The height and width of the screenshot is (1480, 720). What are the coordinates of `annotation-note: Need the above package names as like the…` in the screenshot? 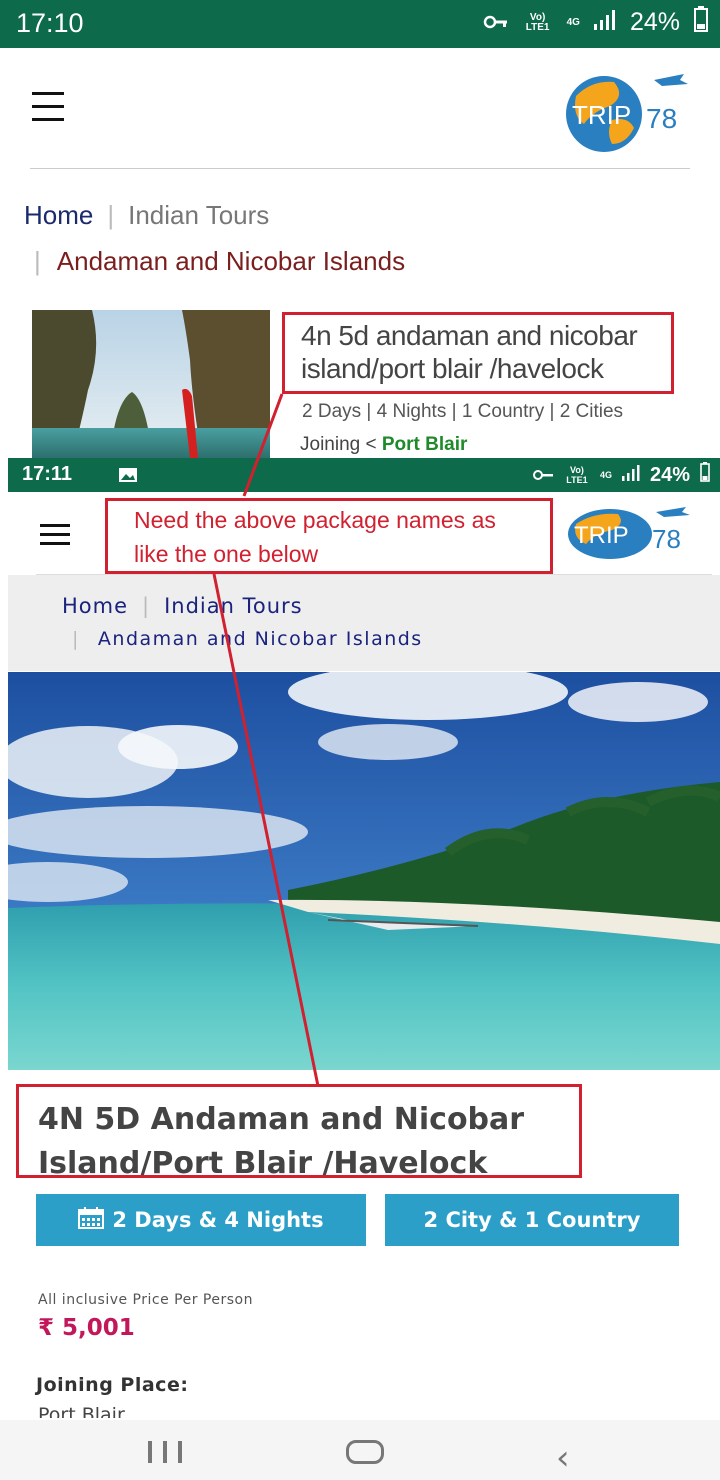 It's located at (329, 536).